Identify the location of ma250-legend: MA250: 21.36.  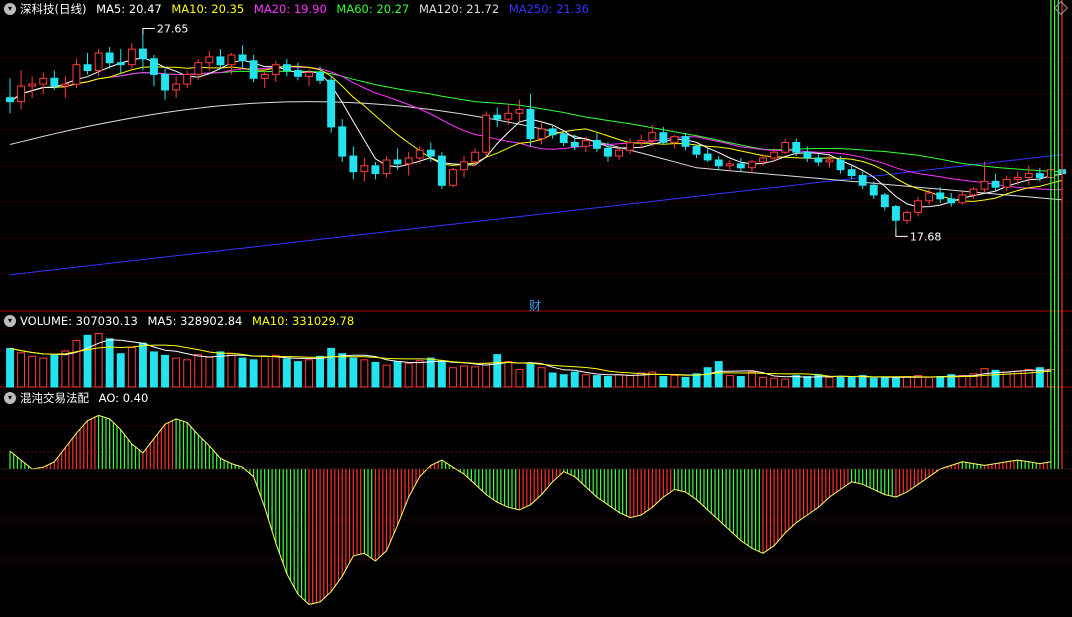
(549, 9).